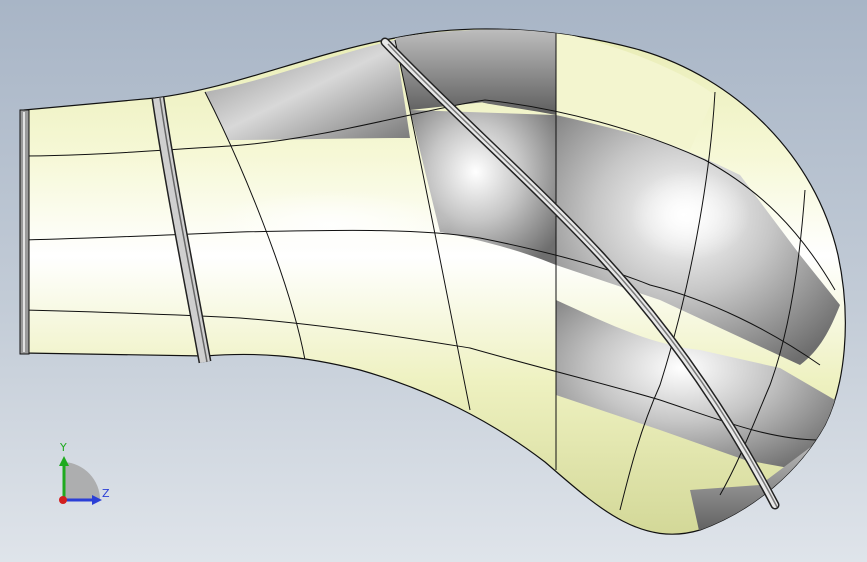 The height and width of the screenshot is (562, 867). I want to click on y-axis-arrowhead, so click(64, 461).